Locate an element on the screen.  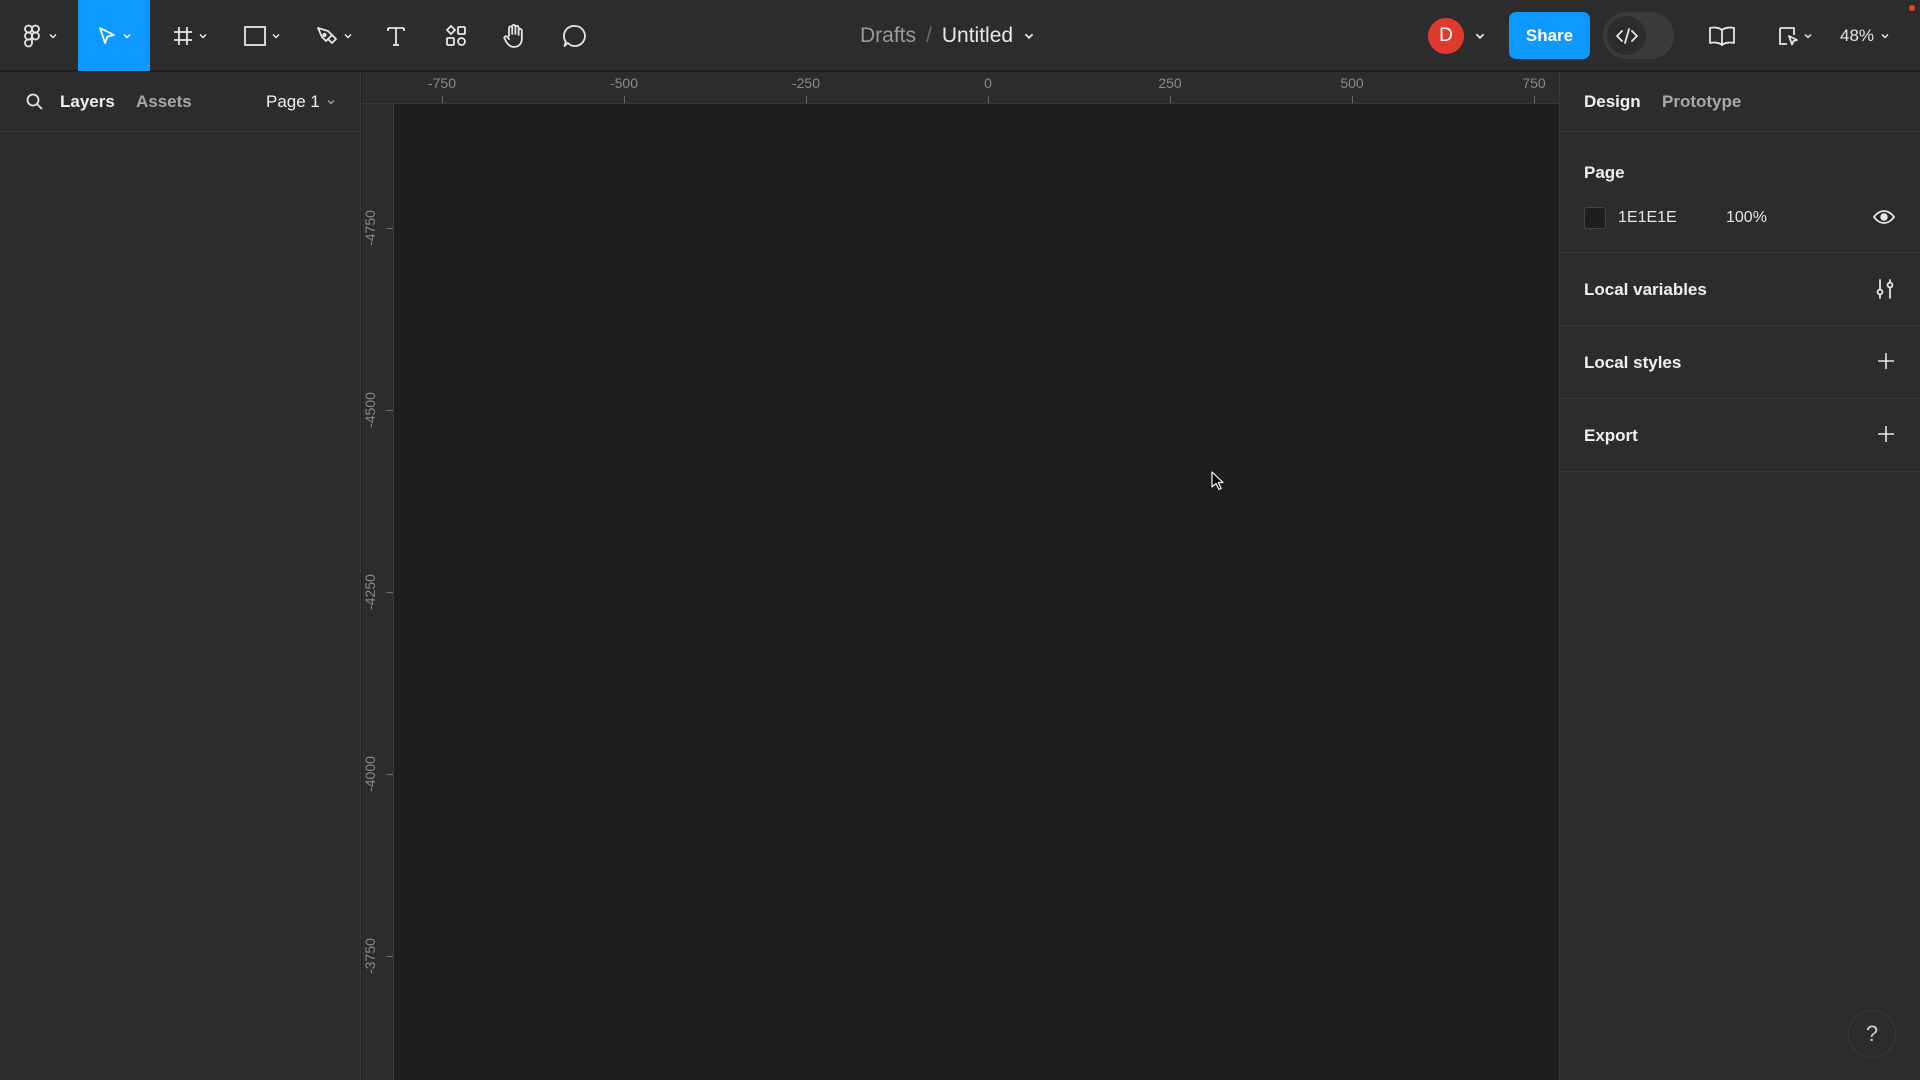
local-styles-title: Local styles is located at coordinates (1633, 362).